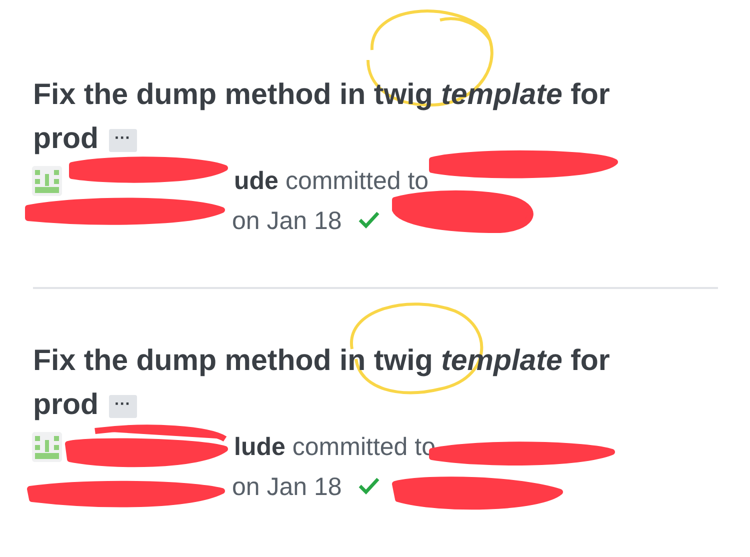  I want to click on author-name: ude, so click(256, 181).